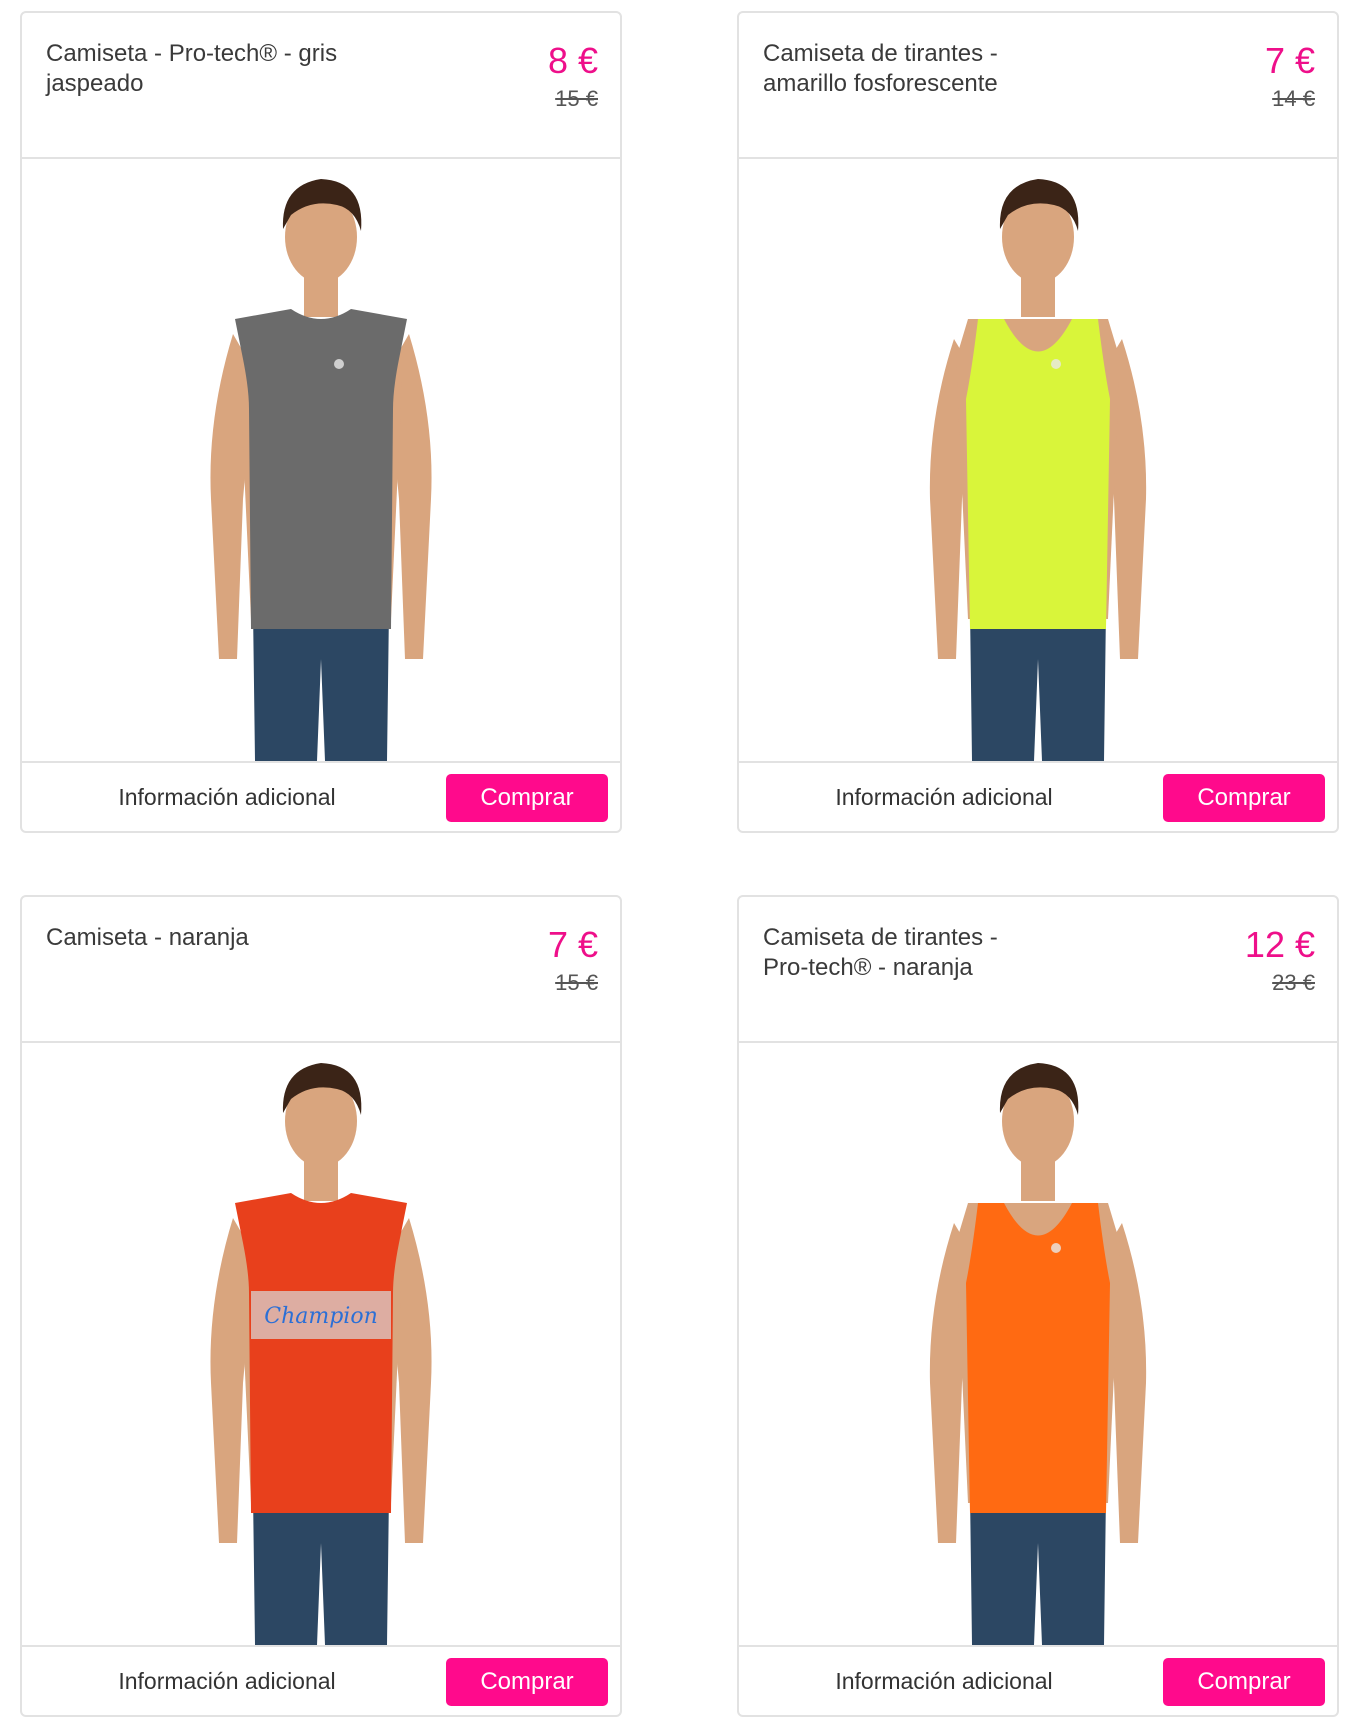 This screenshot has width=1364, height=1718. What do you see at coordinates (1293, 98) in the screenshot?
I see `original-price: 14 €` at bounding box center [1293, 98].